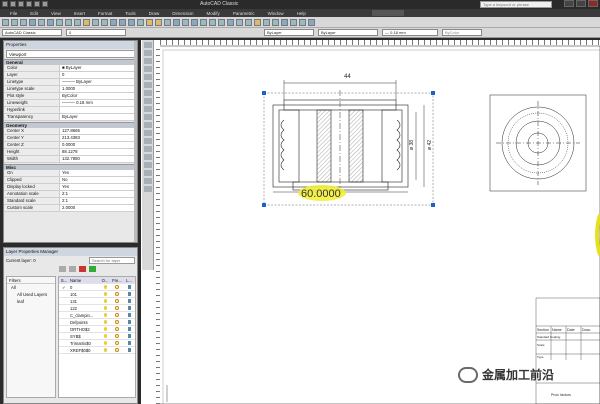 The height and width of the screenshot is (404, 600). Describe the element at coordinates (266, 22) in the screenshot. I see `dim-baseline-icon` at that location.